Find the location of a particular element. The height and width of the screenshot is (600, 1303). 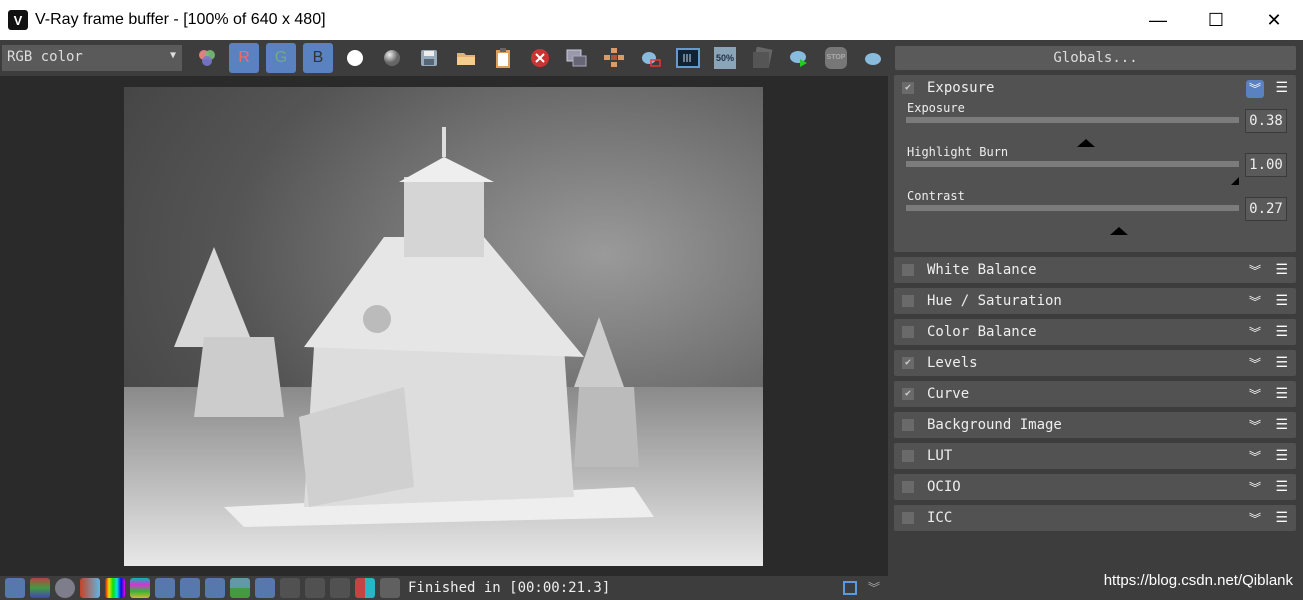

lens-effects-icon is located at coordinates (390, 588).